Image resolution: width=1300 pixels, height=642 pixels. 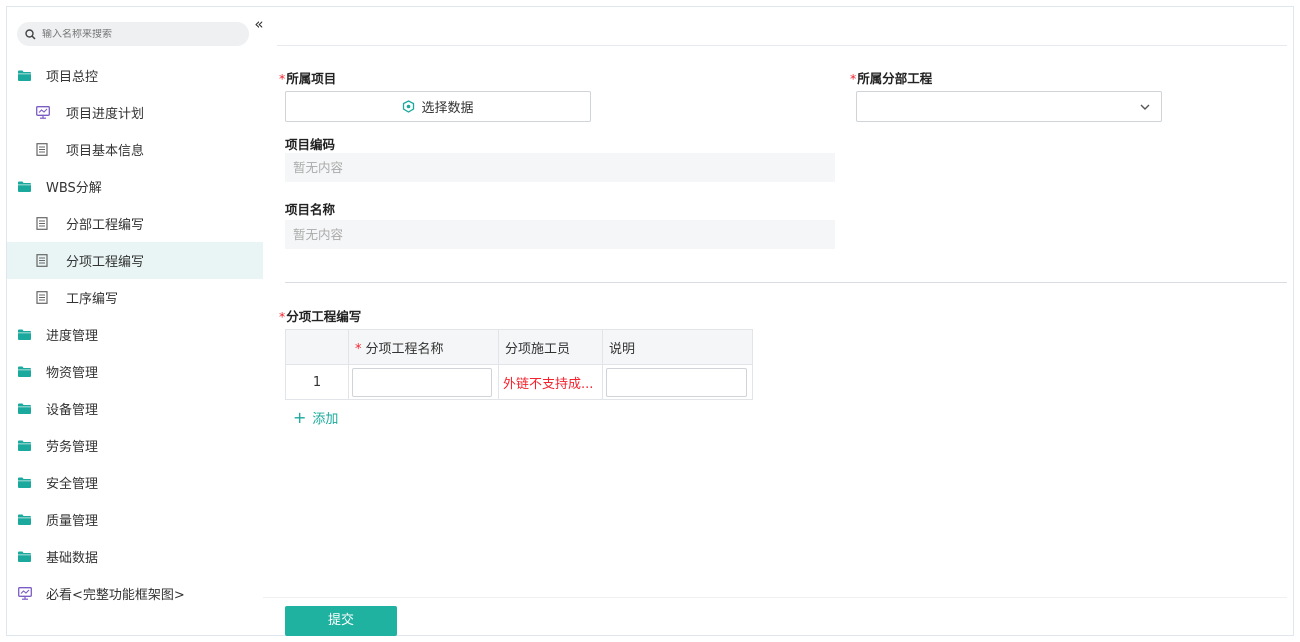 I want to click on sidebar-item: 工序编写, so click(x=135, y=297).